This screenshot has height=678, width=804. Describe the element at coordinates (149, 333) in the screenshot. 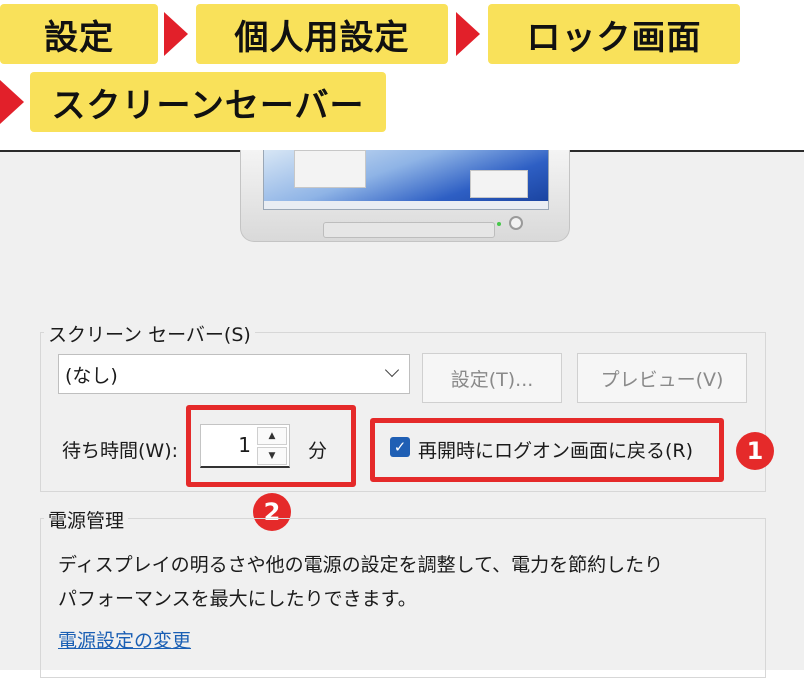

I see `screensaver-legend: スクリーン セーバー(S)` at that location.